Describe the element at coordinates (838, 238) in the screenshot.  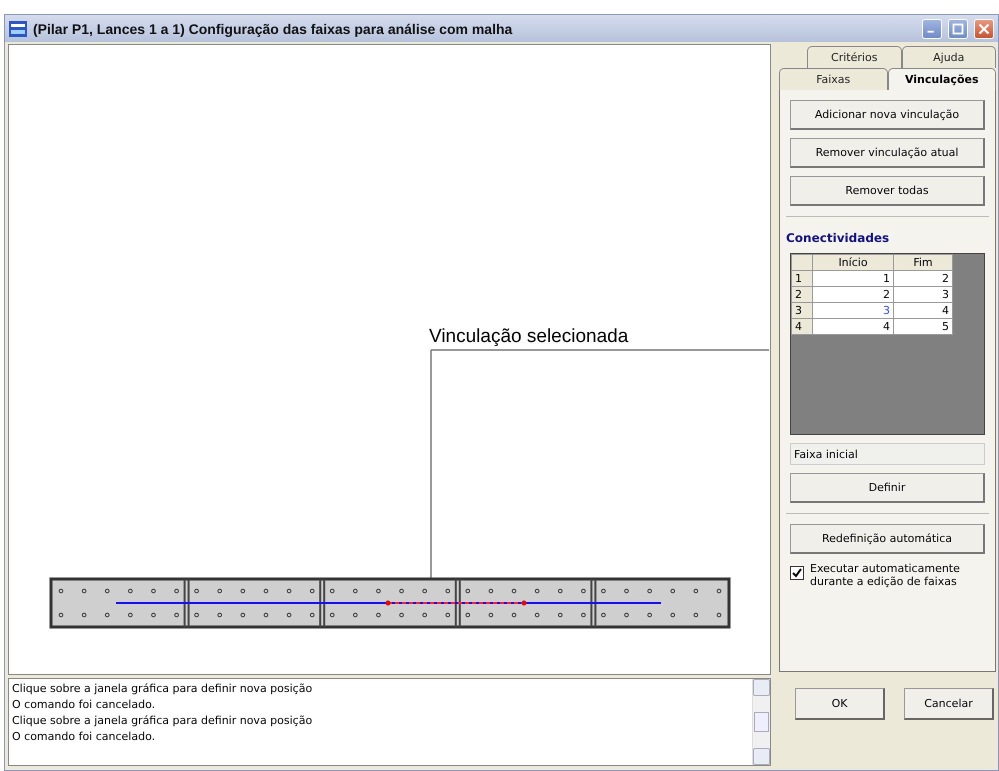
I see `section-title: Conectividades` at that location.